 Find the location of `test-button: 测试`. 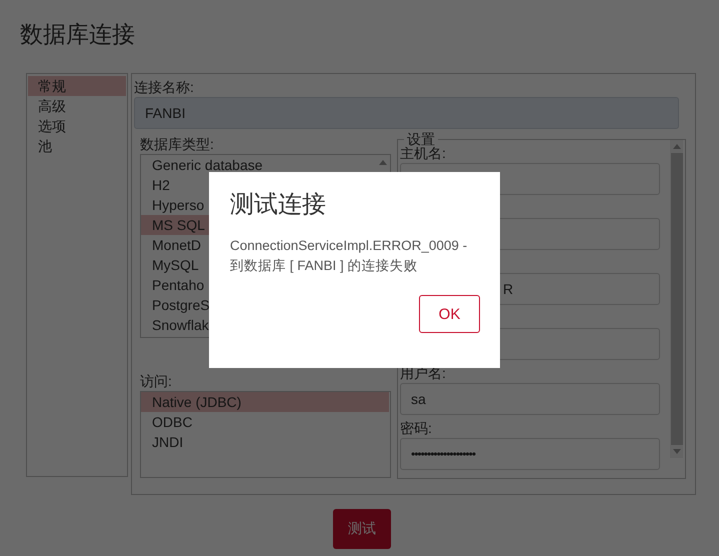

test-button: 测试 is located at coordinates (362, 529).